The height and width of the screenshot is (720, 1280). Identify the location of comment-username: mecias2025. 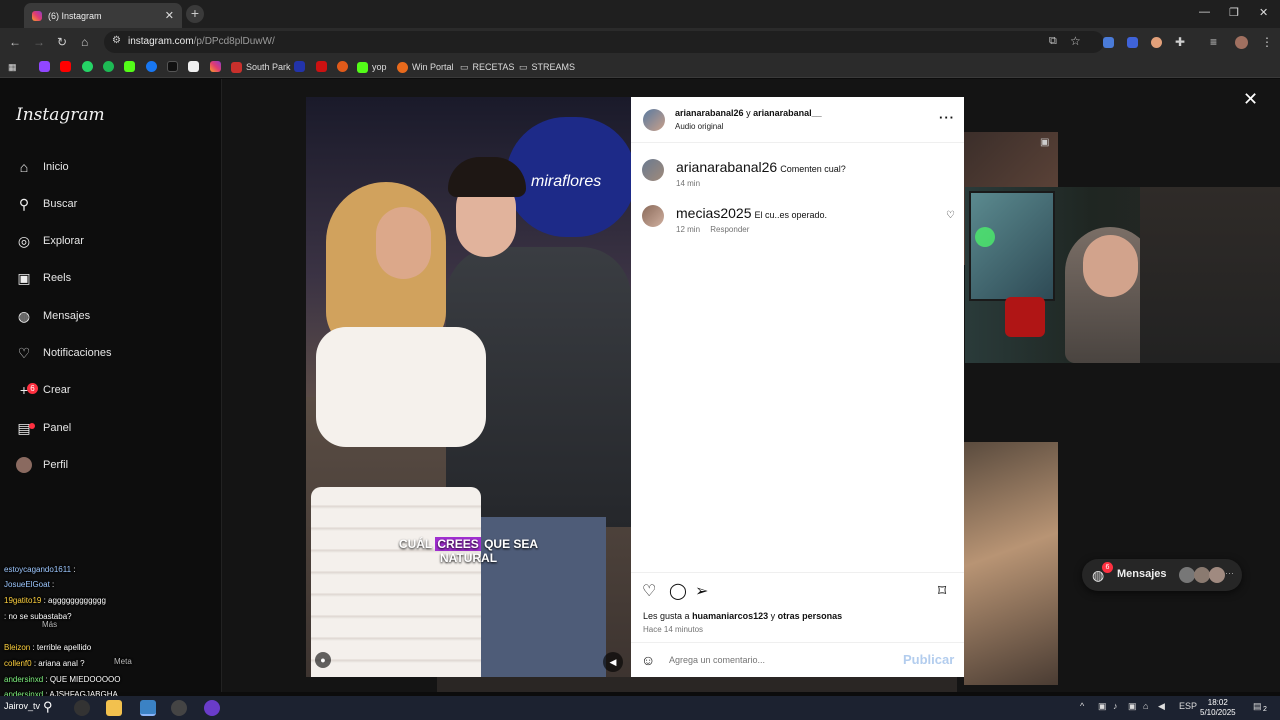
(714, 213).